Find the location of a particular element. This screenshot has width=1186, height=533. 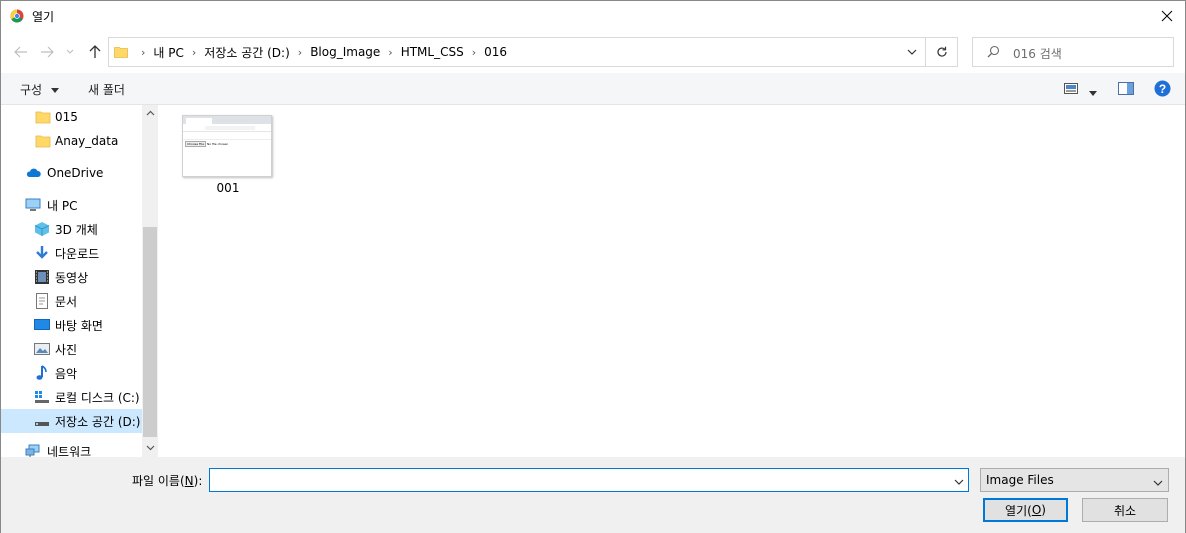

window-title: 열기 is located at coordinates (43, 17).